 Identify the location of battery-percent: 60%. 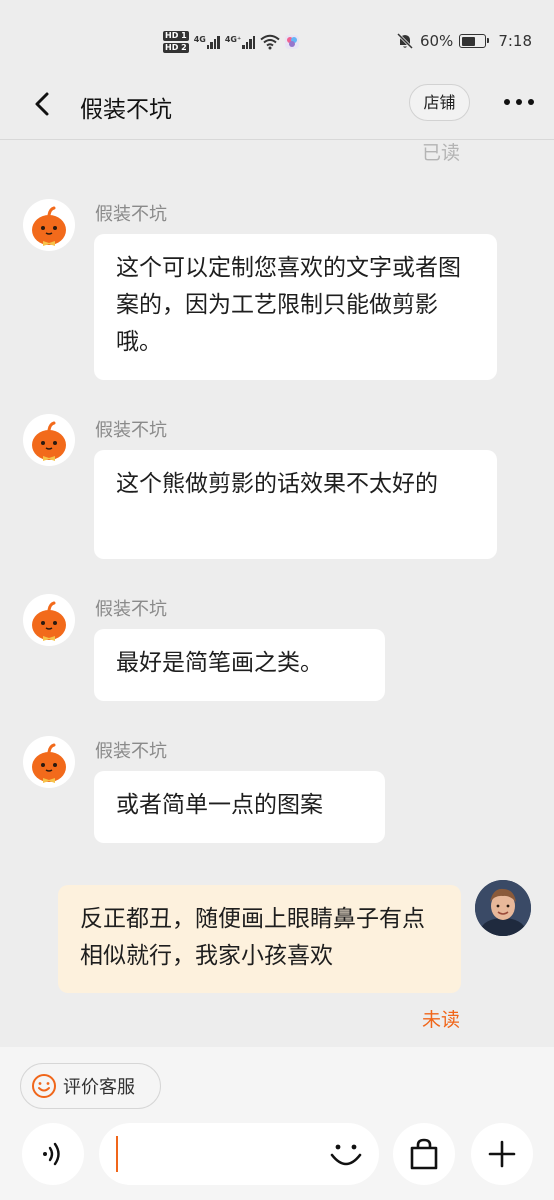
(436, 41).